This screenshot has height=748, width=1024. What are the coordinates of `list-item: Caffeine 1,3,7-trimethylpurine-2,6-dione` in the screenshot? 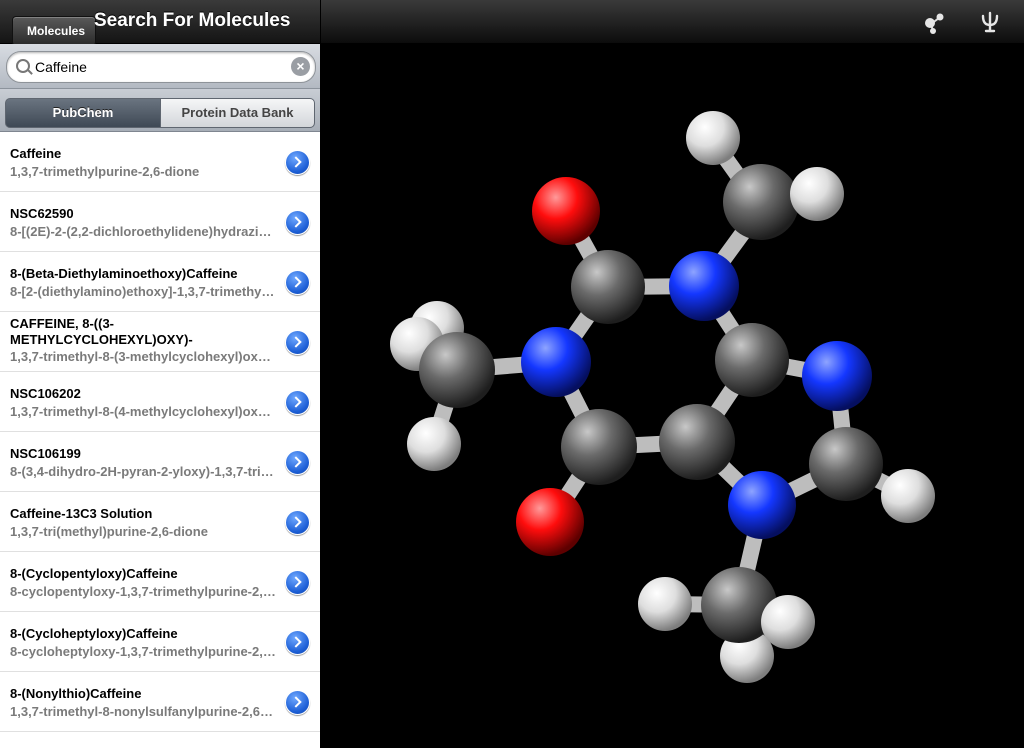 It's located at (160, 162).